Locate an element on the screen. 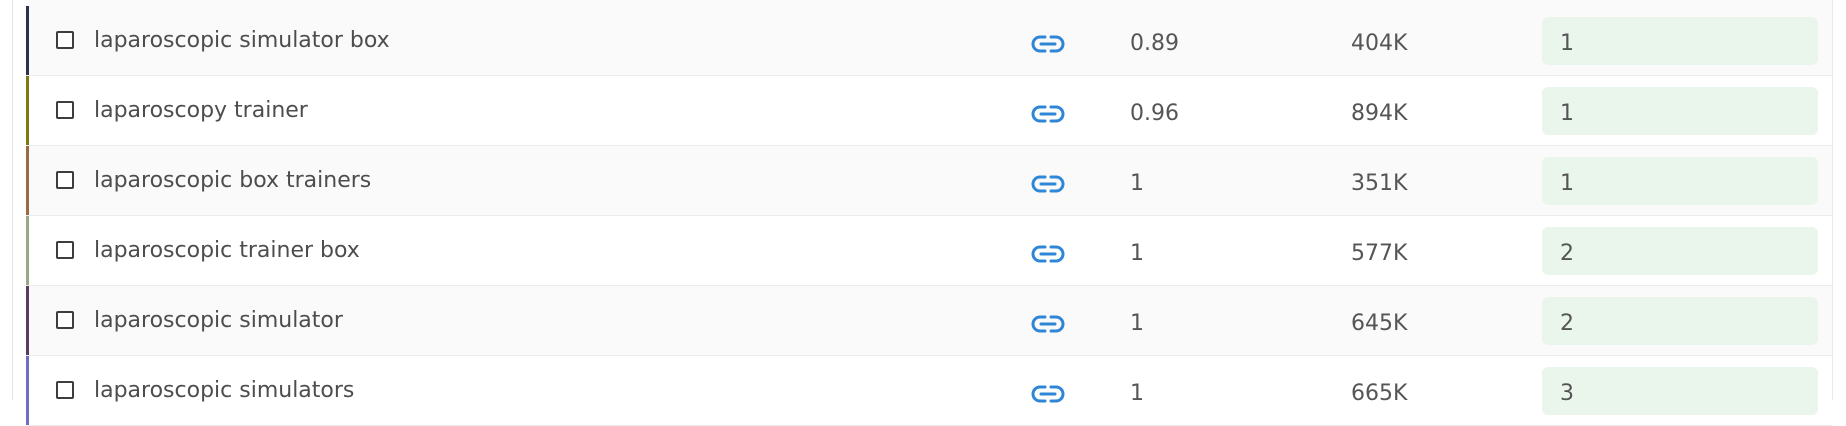 The width and height of the screenshot is (1846, 426). keyword-text: laparoscopic simulator is located at coordinates (218, 320).